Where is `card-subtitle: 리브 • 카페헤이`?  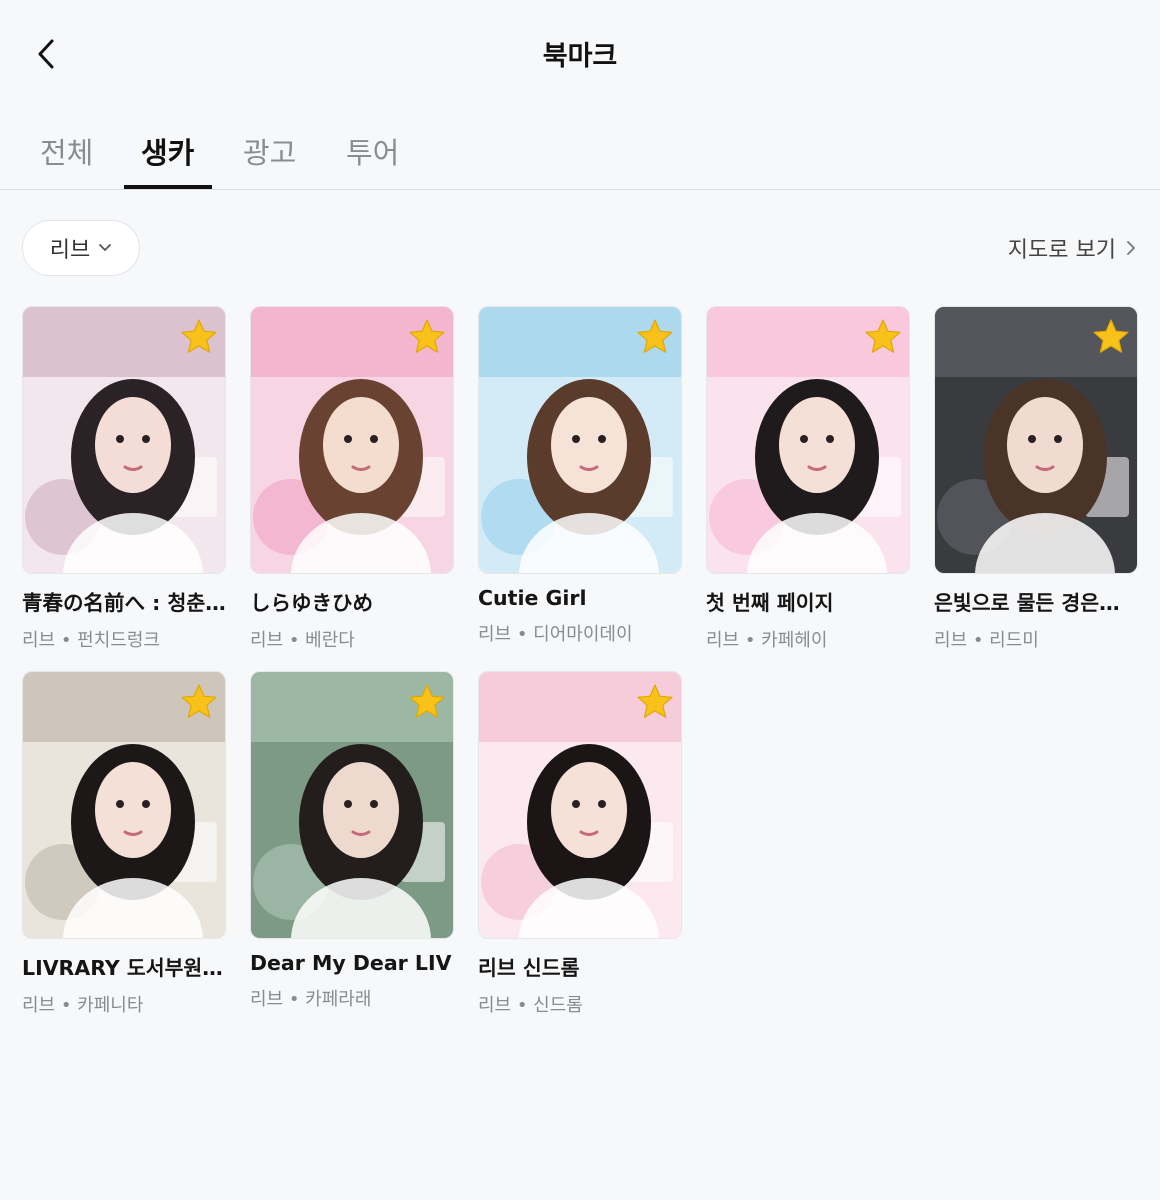
card-subtitle: 리브 • 카페헤이 is located at coordinates (767, 640).